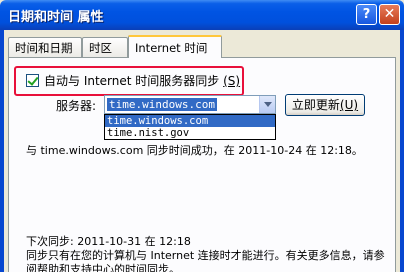 The image size is (404, 272). Describe the element at coordinates (267, 104) in the screenshot. I see `chevron-down-icon` at that location.